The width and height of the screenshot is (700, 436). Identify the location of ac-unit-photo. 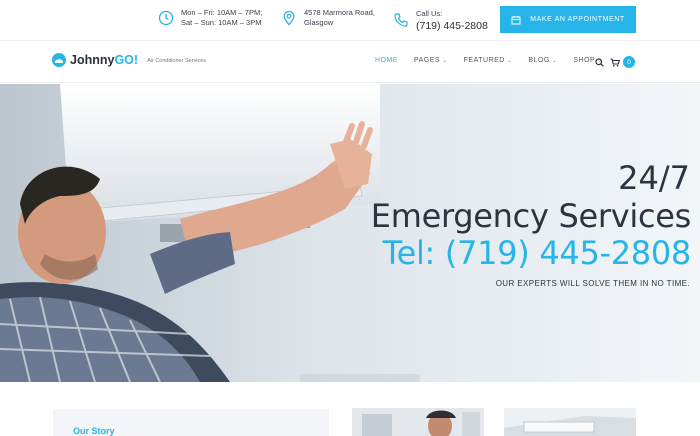
(570, 422).